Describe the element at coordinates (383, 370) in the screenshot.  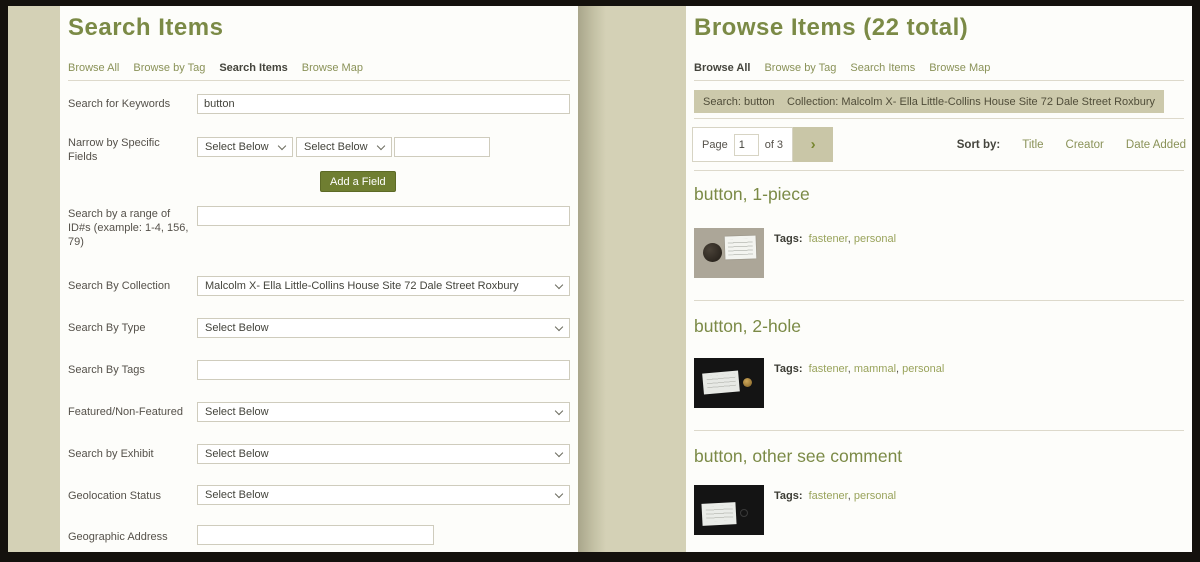
I see `tags-input` at that location.